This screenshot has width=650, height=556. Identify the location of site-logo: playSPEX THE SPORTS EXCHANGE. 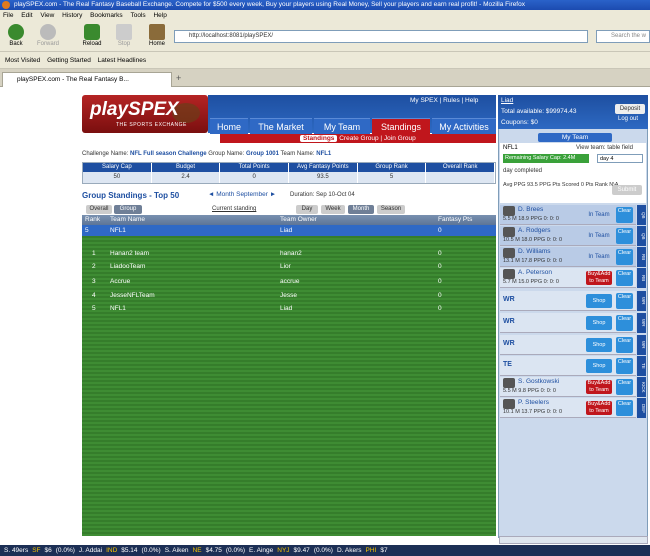
(145, 114).